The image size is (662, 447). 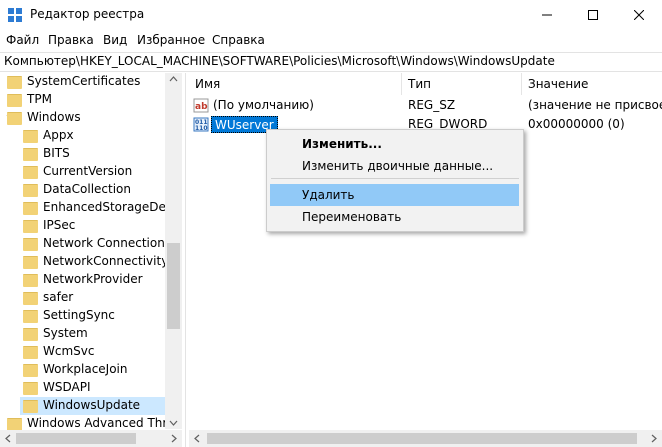 What do you see at coordinates (101, 154) in the screenshot?
I see `tree-item-bits: BITS` at bounding box center [101, 154].